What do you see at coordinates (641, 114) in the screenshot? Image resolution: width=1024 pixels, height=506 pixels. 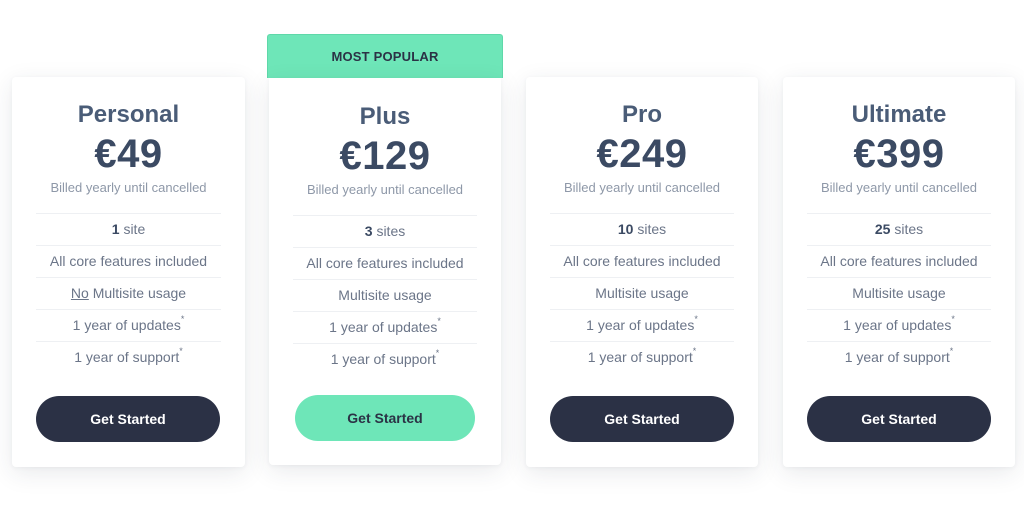 I see `plan-name: Pro` at bounding box center [641, 114].